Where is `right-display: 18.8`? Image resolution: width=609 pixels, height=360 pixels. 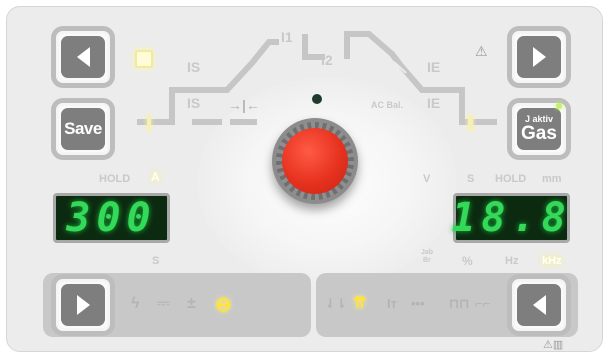
right-display: 18.8 is located at coordinates (511, 218).